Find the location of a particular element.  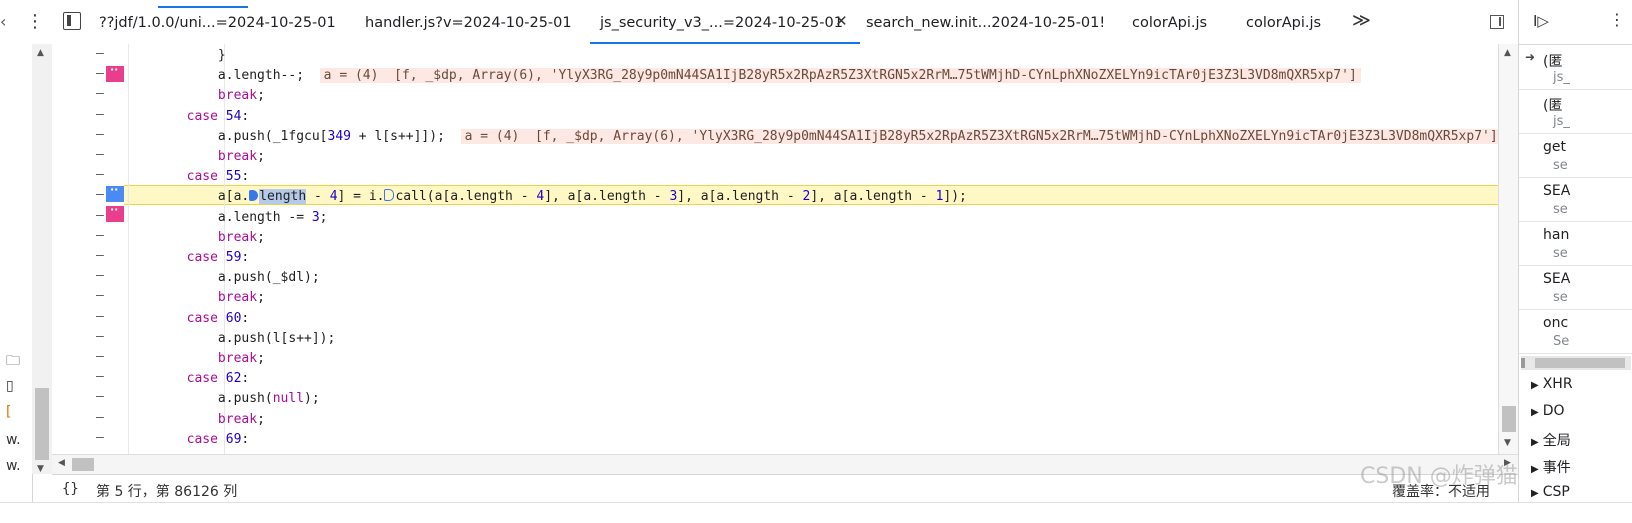

code-token: 54 is located at coordinates (233, 116).